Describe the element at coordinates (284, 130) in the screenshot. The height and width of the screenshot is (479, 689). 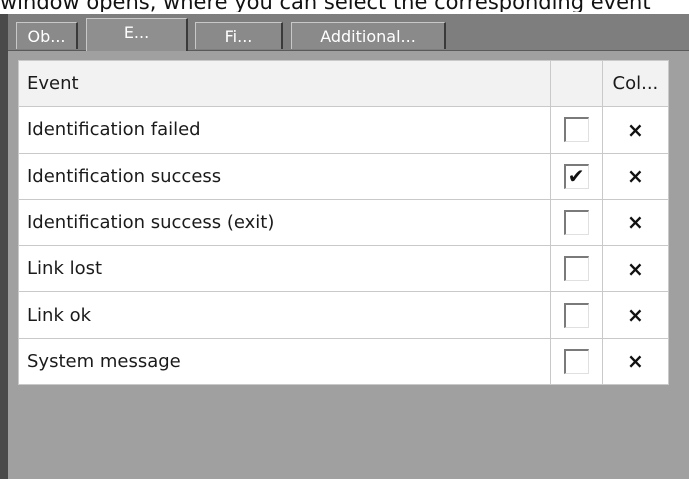
I see `event-name: Identification failed` at that location.